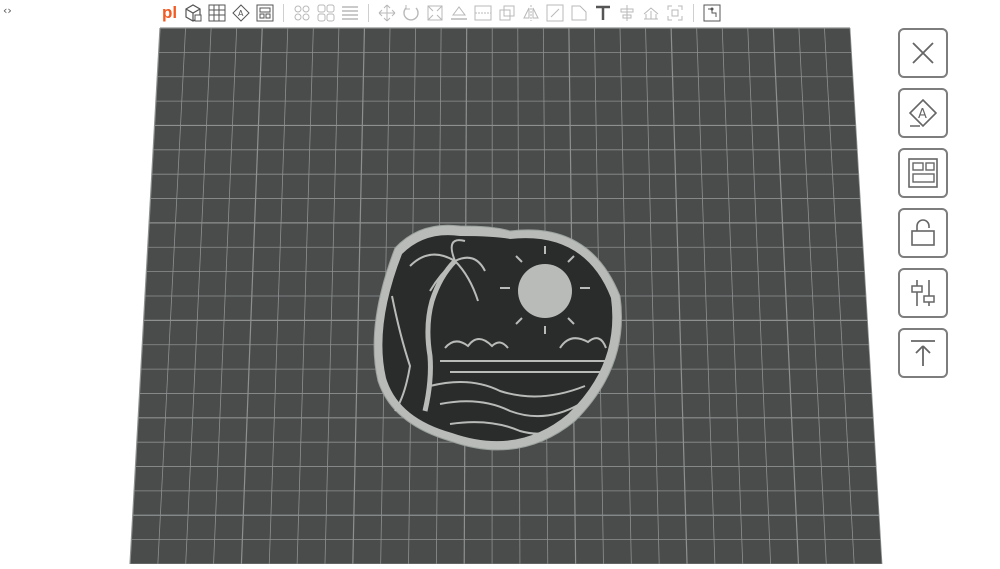  Describe the element at coordinates (531, 13) in the screenshot. I see `mirror-icon` at that location.